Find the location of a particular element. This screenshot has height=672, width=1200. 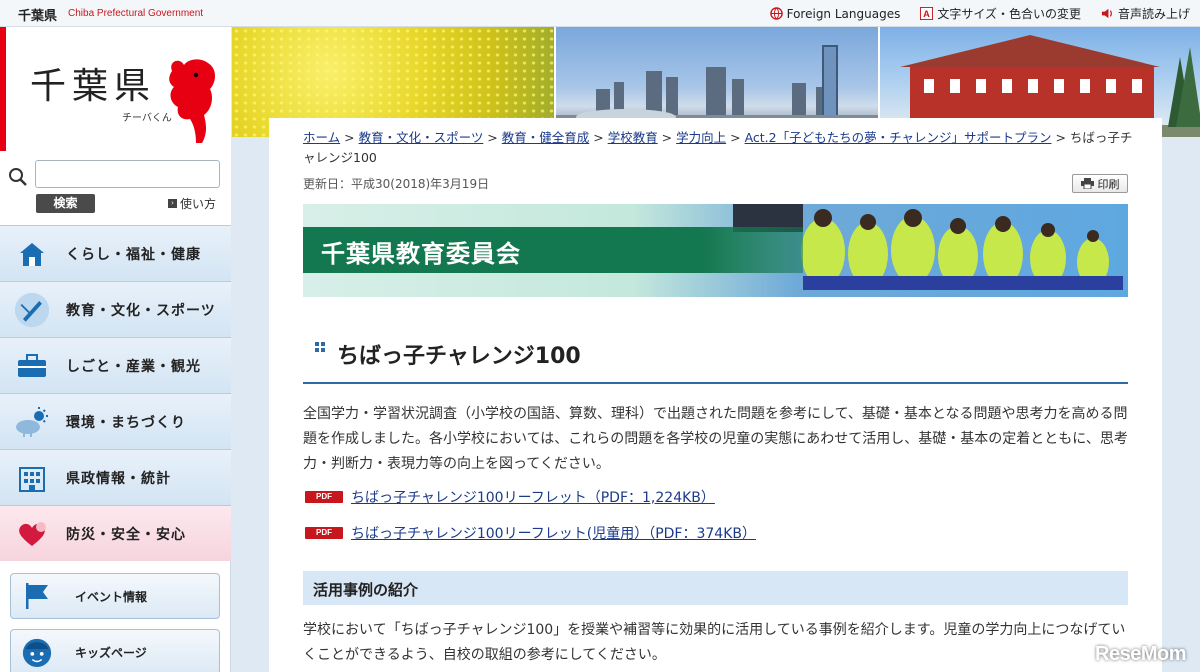

foreign-languages-link: Foreign Languages is located at coordinates (835, 13).